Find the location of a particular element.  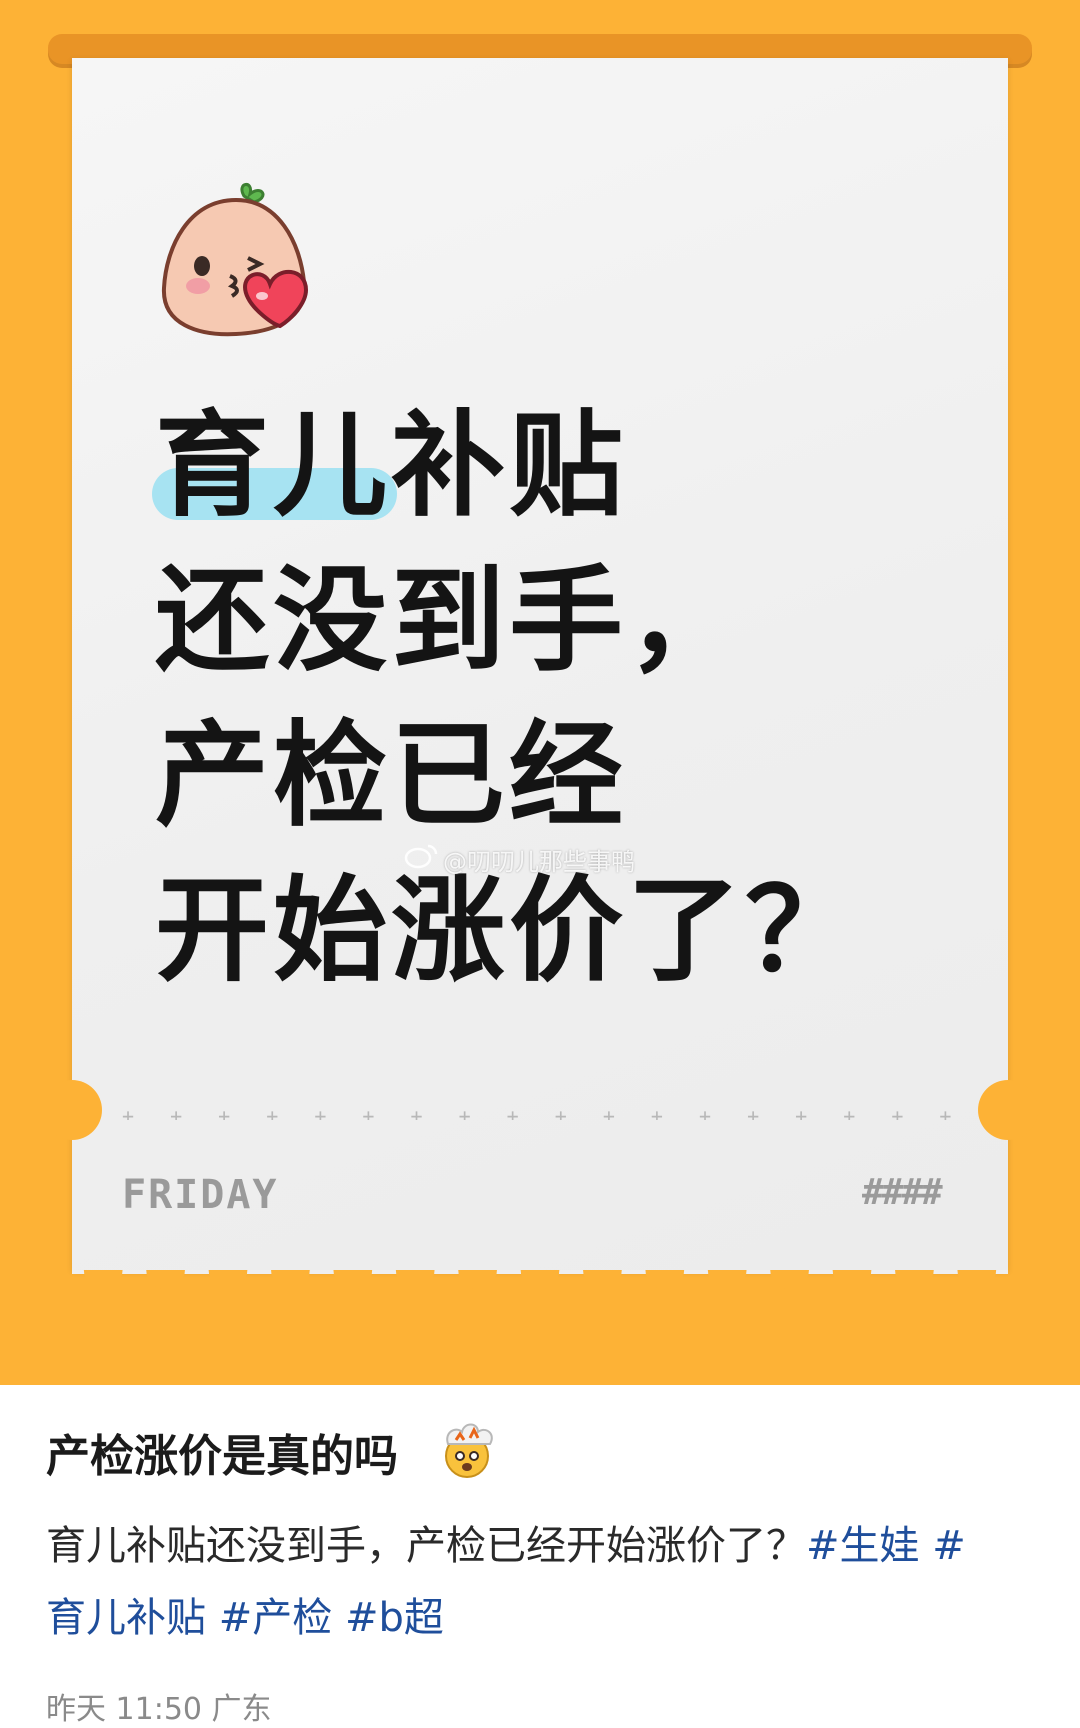

hash-mark: #### is located at coordinates (902, 1192).